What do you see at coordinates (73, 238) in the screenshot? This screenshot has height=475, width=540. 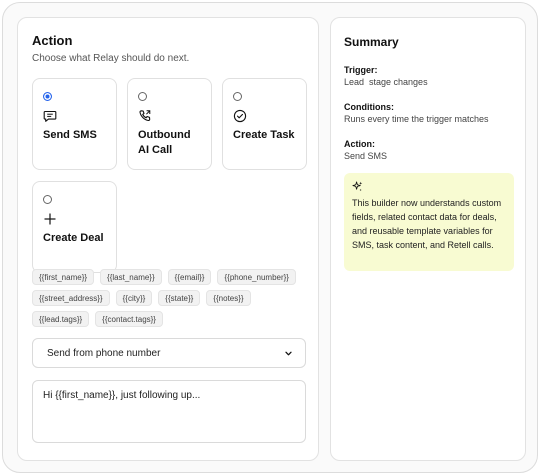 I see `option-label: Create Deal` at bounding box center [73, 238].